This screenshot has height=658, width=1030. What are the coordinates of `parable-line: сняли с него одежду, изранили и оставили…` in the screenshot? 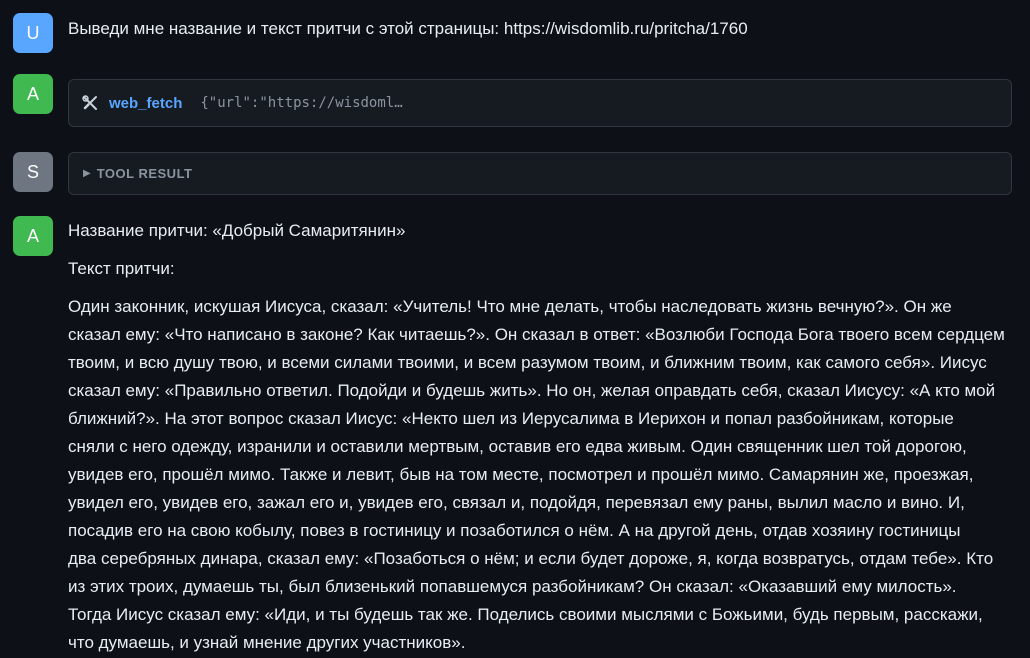 It's located at (517, 446).